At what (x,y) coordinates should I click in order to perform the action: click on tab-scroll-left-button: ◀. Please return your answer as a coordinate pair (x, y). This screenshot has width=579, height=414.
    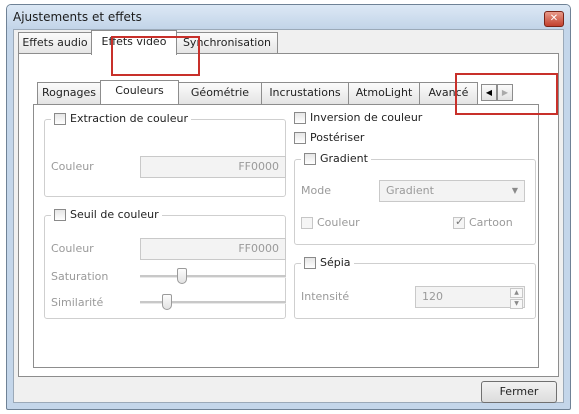
    Looking at the image, I should click on (489, 92).